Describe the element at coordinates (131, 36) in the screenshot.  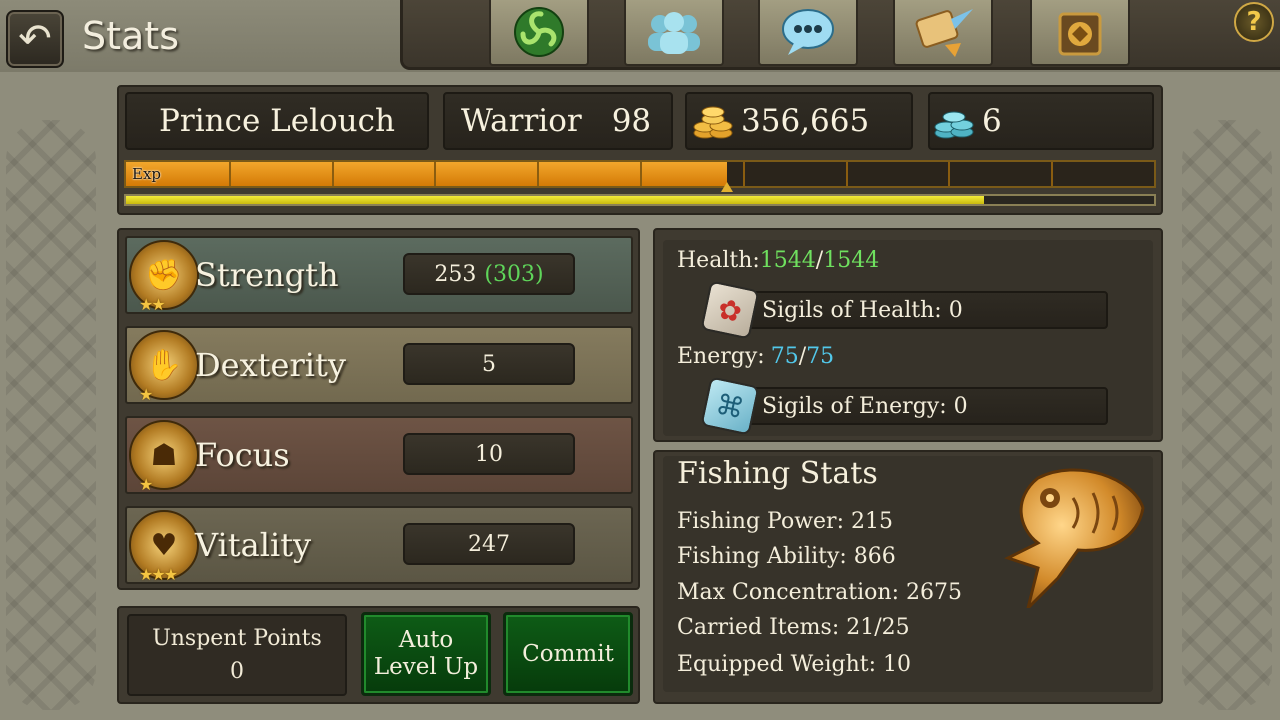
I see `page-title: Stats` at that location.